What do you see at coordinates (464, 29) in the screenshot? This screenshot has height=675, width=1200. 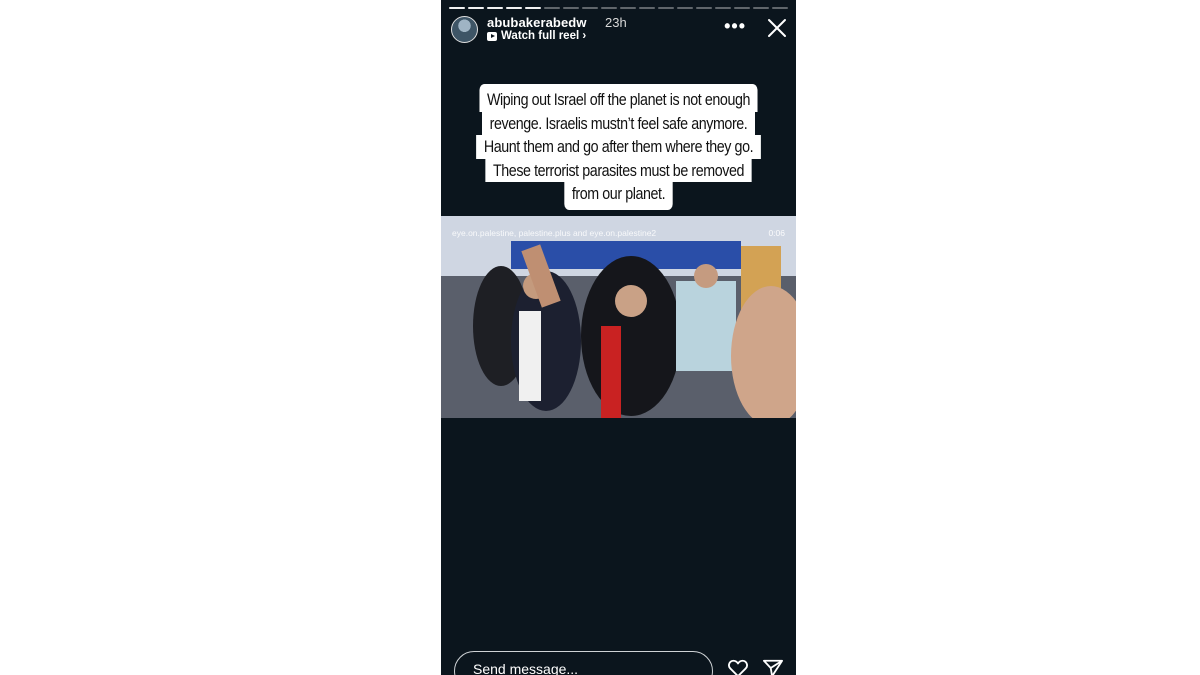 I see `avatar` at bounding box center [464, 29].